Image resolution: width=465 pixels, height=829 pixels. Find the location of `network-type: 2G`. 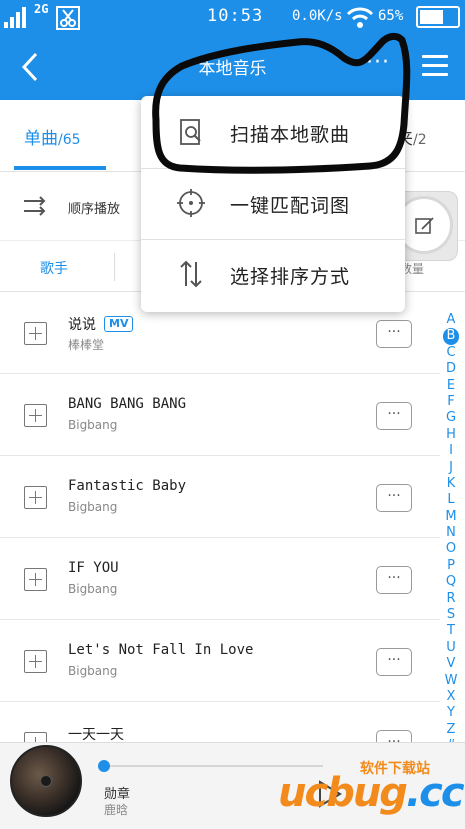

network-type: 2G is located at coordinates (41, 9).